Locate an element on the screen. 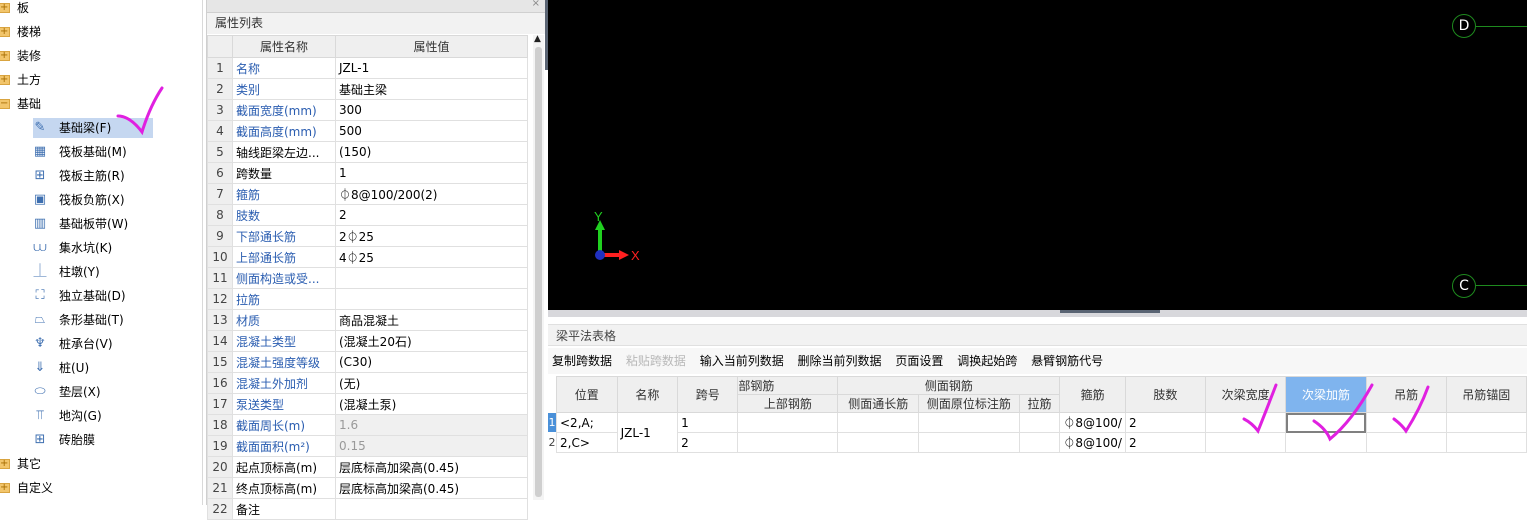  property-row: 6 跨数量 1 is located at coordinates (367, 173).